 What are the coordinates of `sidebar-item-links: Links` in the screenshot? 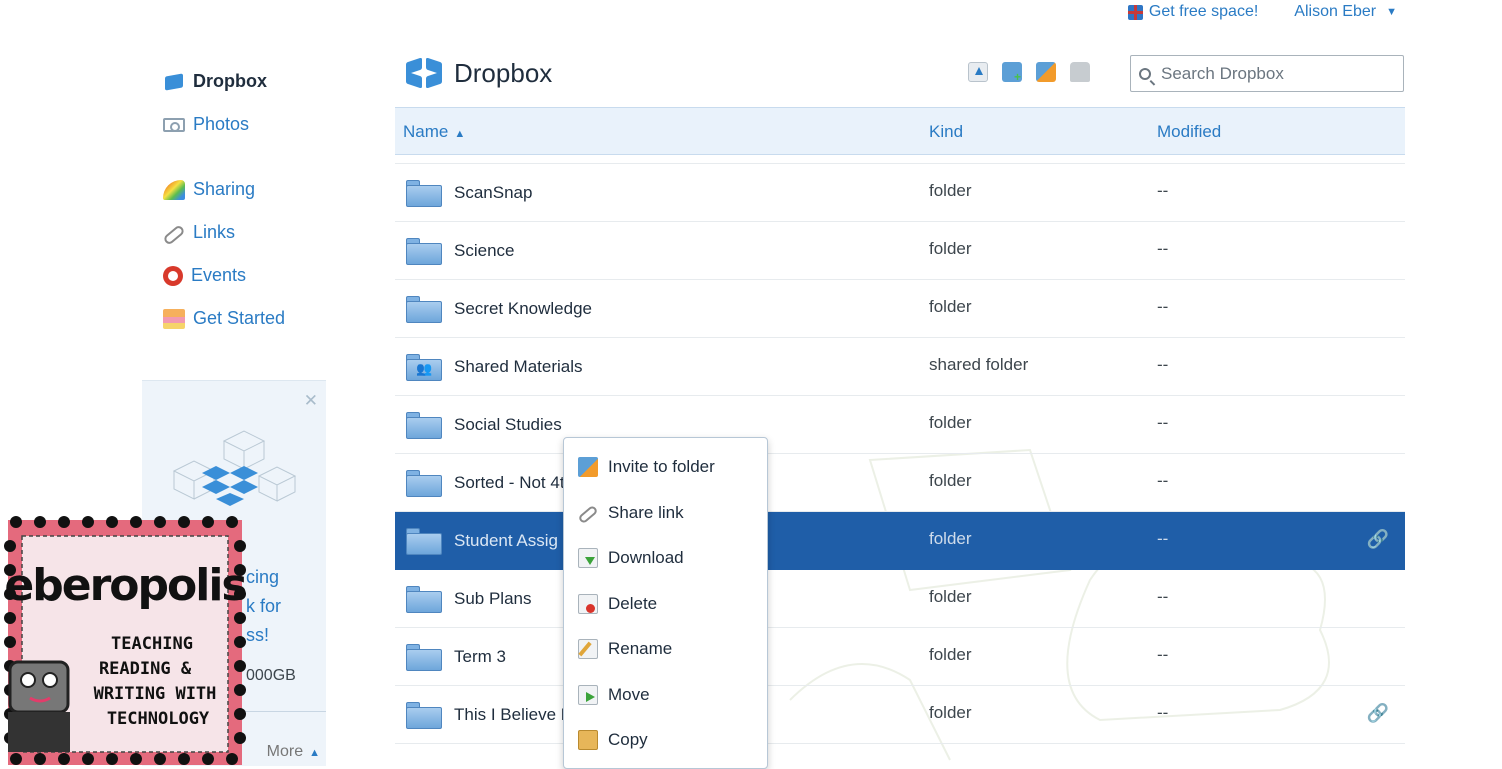 It's located at (247, 232).